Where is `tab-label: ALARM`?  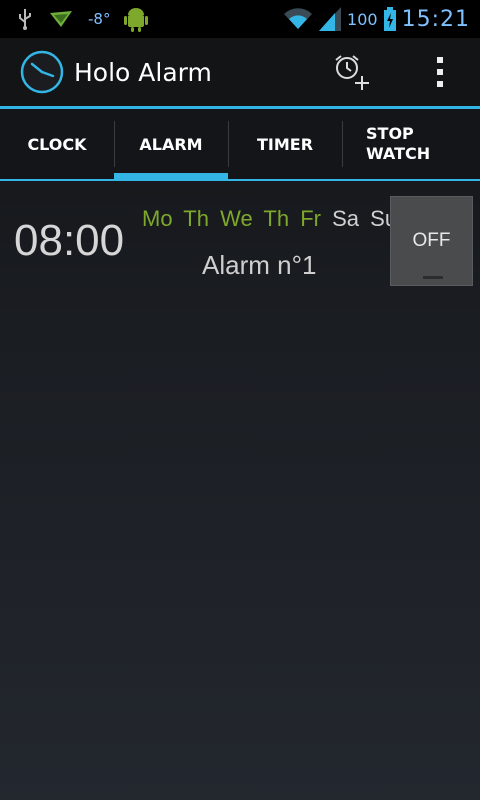 tab-label: ALARM is located at coordinates (171, 144).